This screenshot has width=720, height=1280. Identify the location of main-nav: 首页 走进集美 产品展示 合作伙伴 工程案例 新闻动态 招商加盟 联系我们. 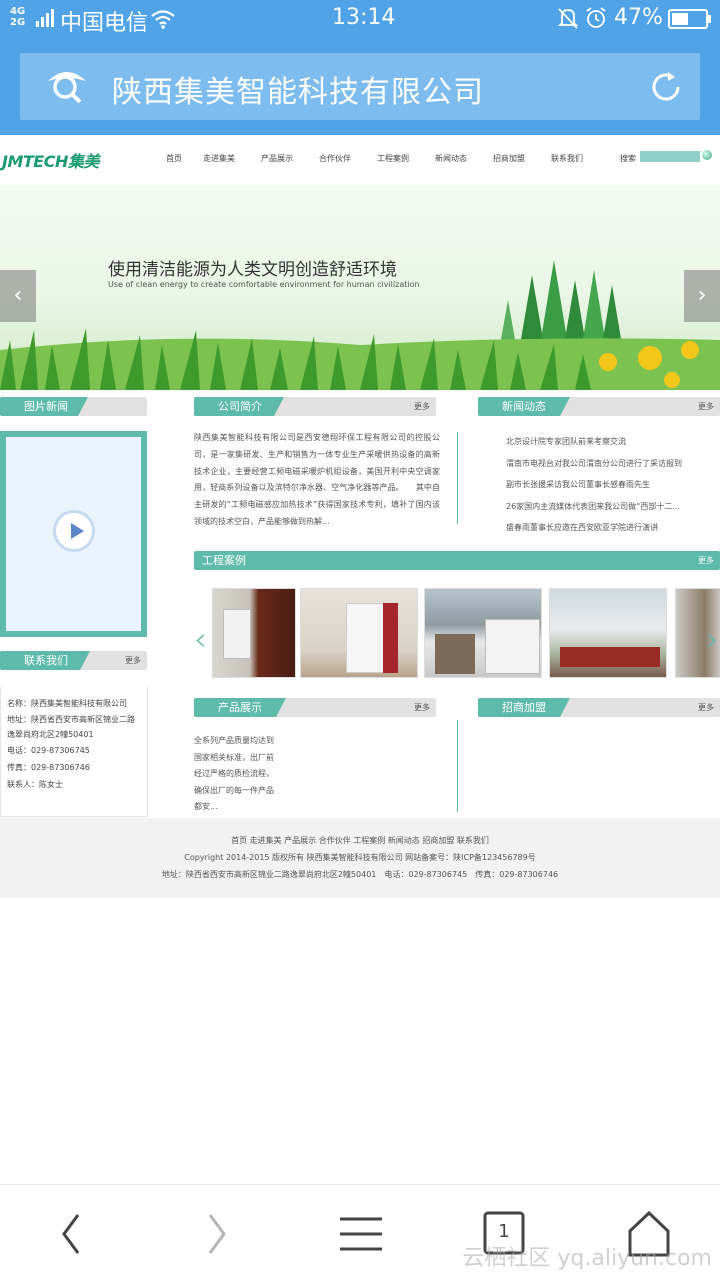
(378, 158).